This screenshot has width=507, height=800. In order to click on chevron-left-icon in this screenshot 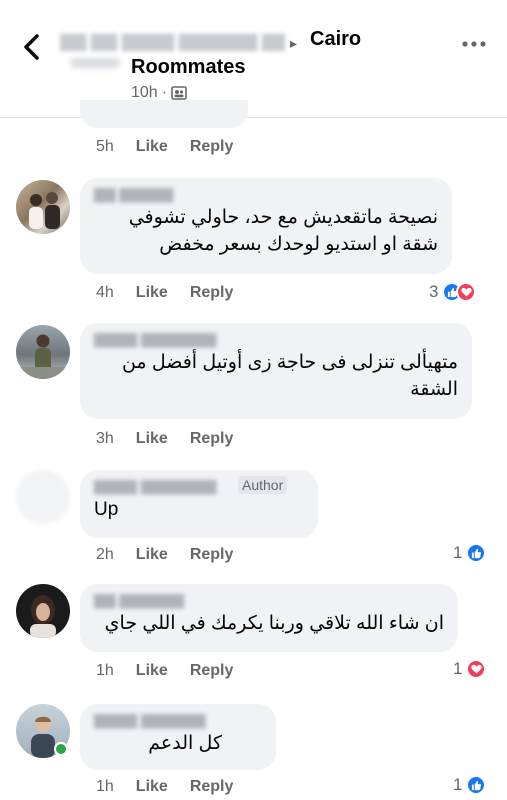, I will do `click(31, 47)`.